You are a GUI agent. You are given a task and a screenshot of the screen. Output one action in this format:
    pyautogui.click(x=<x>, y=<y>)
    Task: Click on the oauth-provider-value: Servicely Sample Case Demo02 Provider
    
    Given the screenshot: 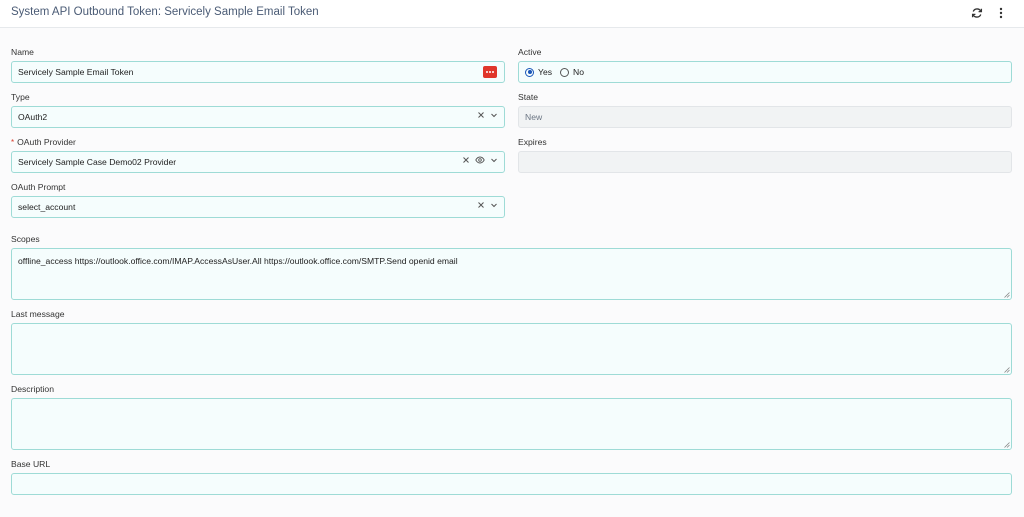 What is the action you would take?
    pyautogui.click(x=97, y=162)
    